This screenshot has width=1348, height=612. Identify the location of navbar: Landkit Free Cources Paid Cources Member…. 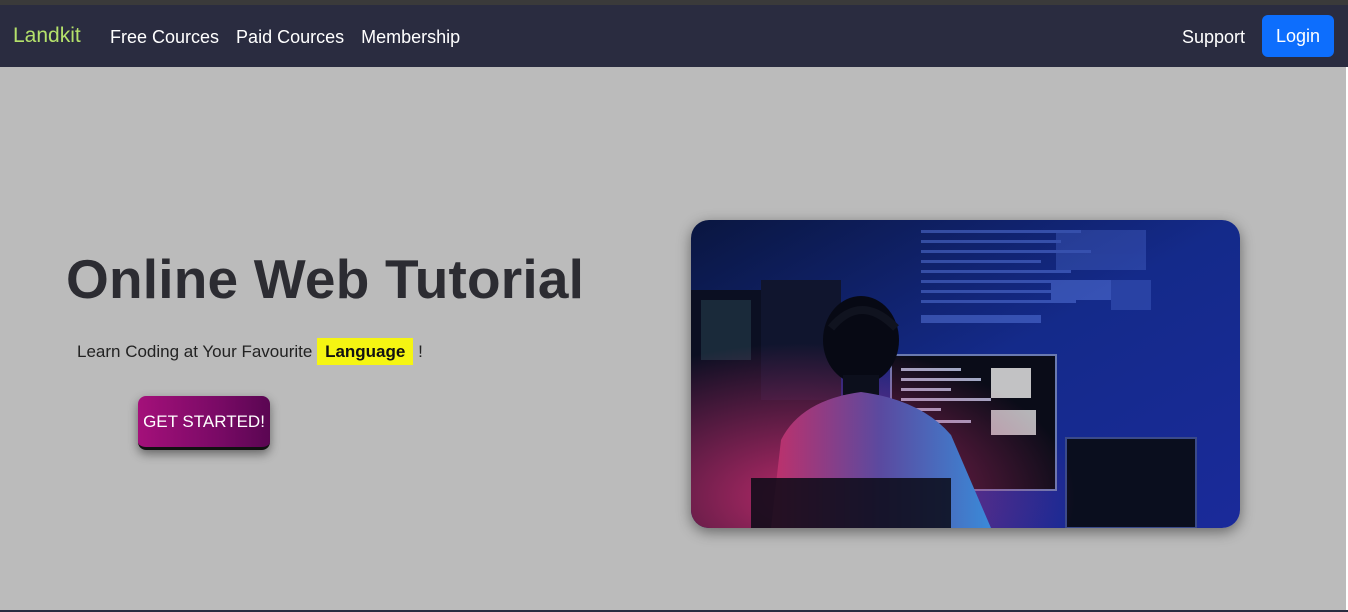
(674, 36).